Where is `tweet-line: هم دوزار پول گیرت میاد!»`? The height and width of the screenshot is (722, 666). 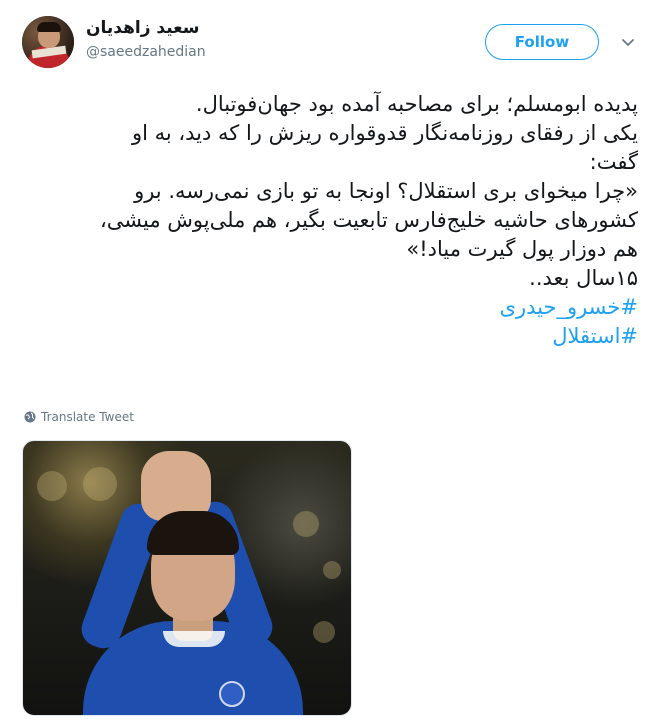
tweet-line: هم دوزار پول گیرت میاد!» is located at coordinates (522, 249).